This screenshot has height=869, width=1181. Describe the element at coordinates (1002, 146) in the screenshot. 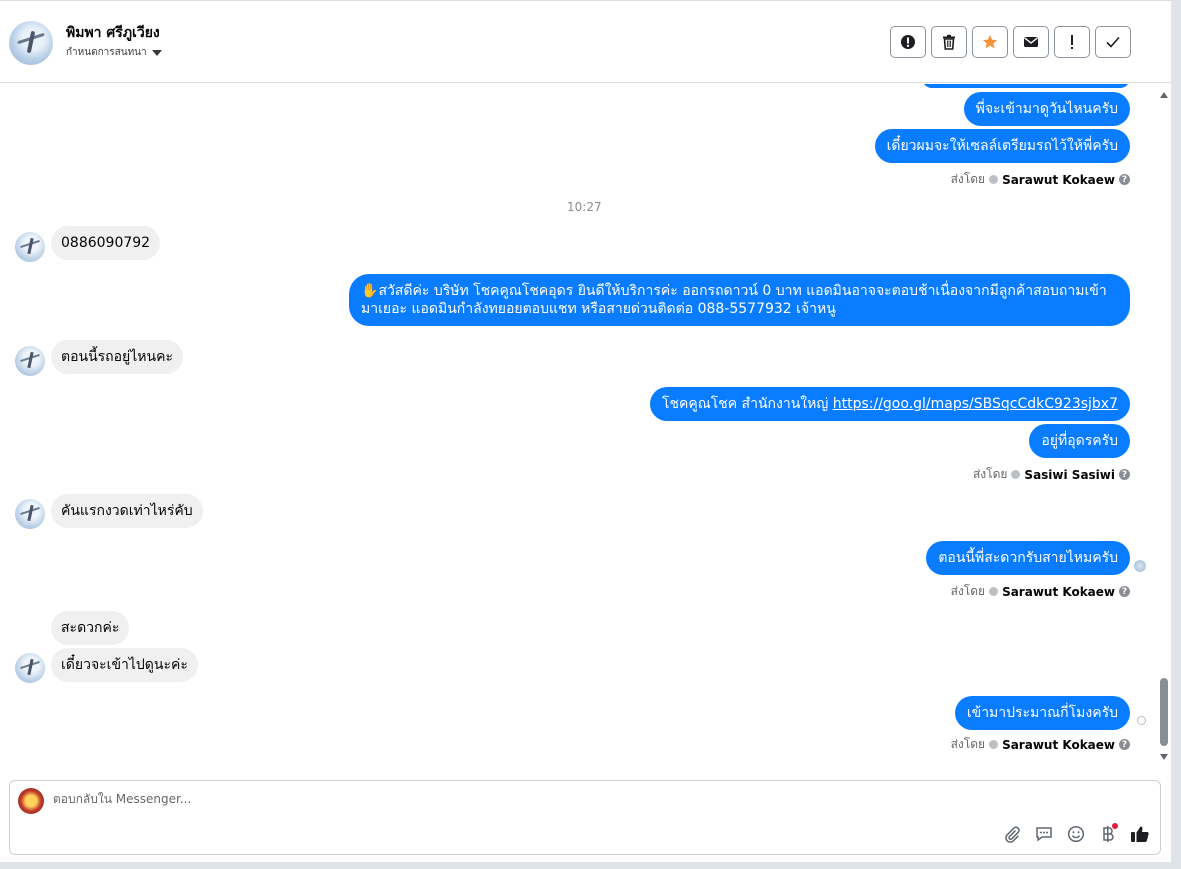

I see `message-bubble-outgoing: เดี๋ยวผมจะให้เซลล์เตรียมรถไว้ให้พี่ครับ` at that location.